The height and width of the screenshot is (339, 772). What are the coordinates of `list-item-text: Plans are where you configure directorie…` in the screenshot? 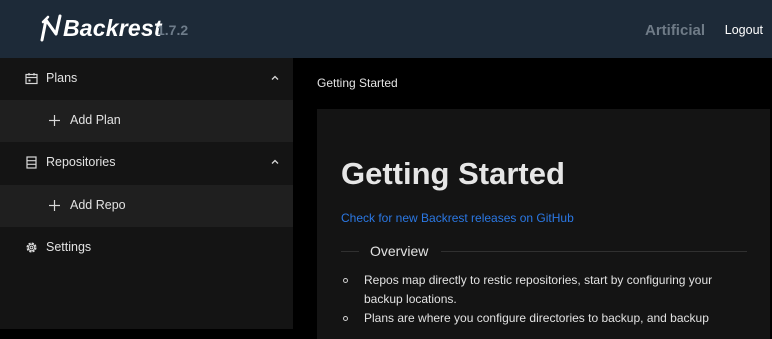 It's located at (536, 318).